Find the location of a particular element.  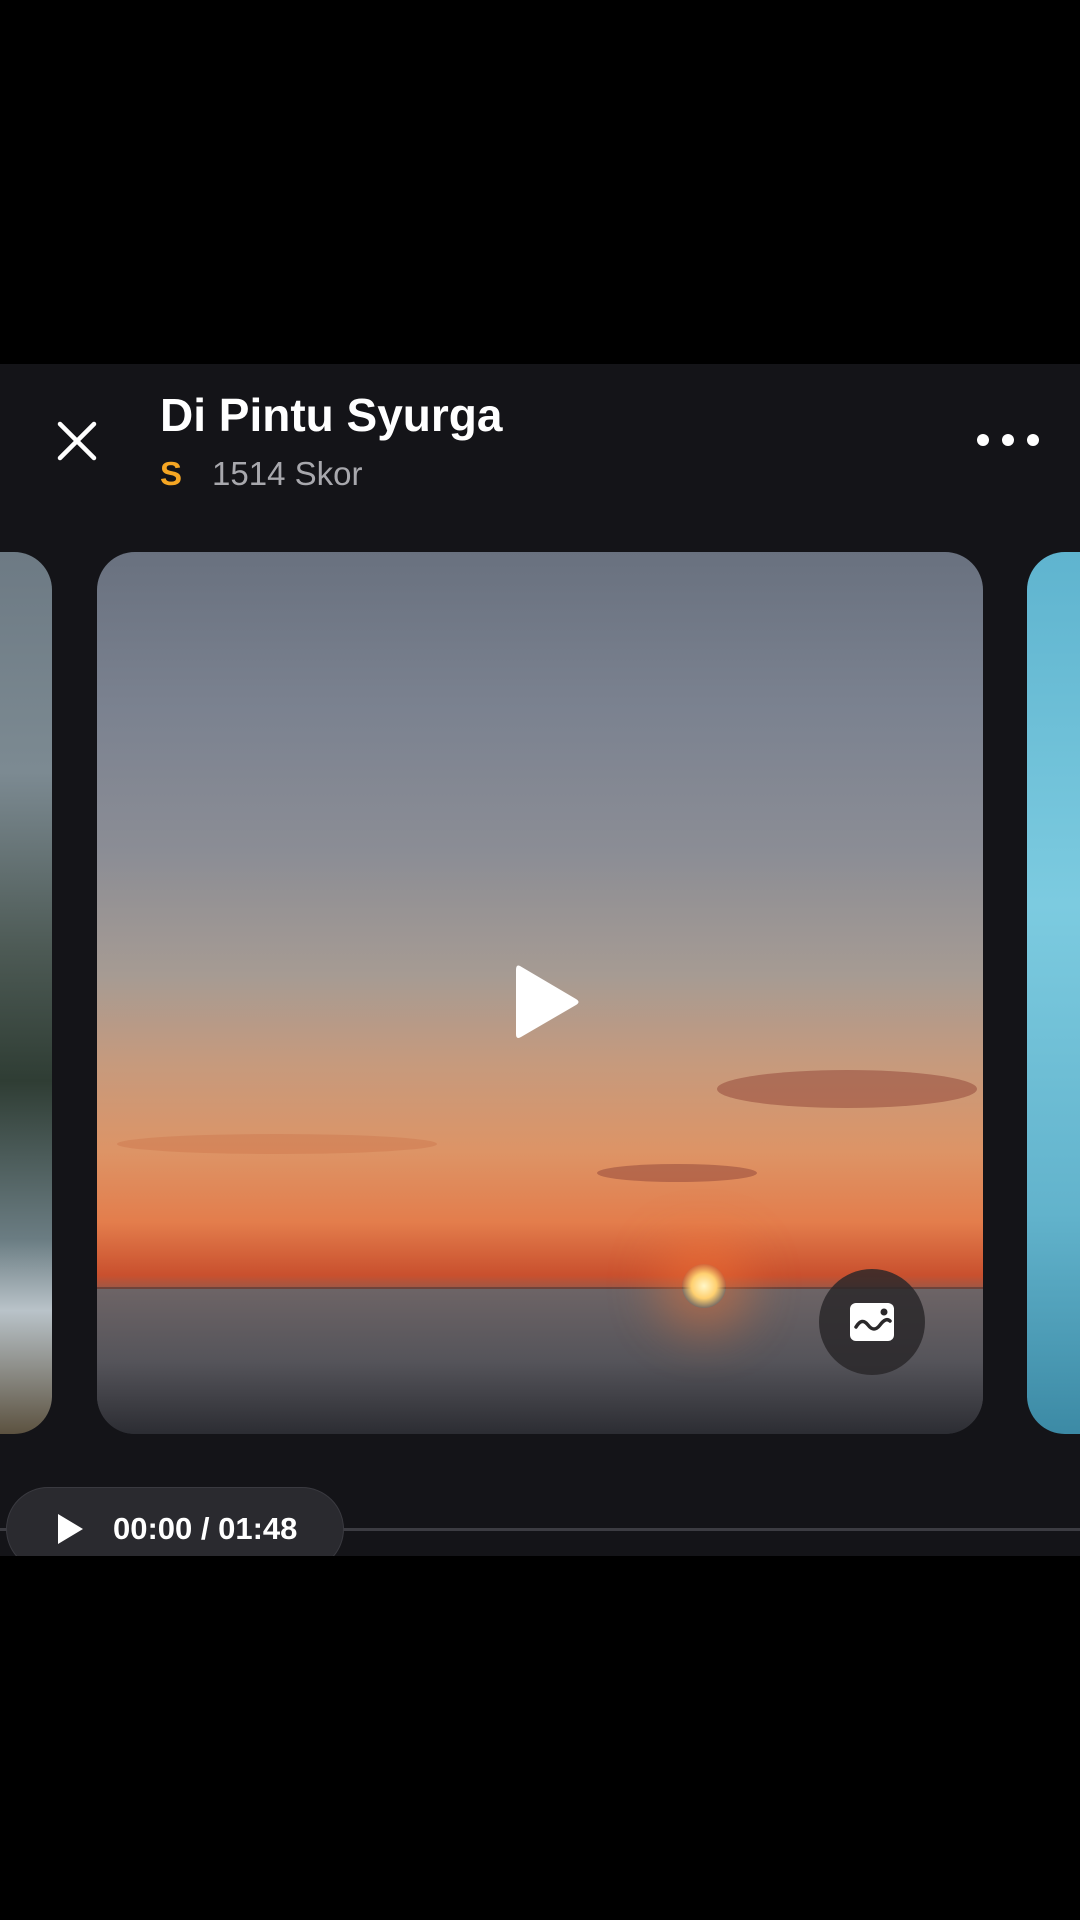

playback-time: 00:00 / 01:48 is located at coordinates (205, 1528).